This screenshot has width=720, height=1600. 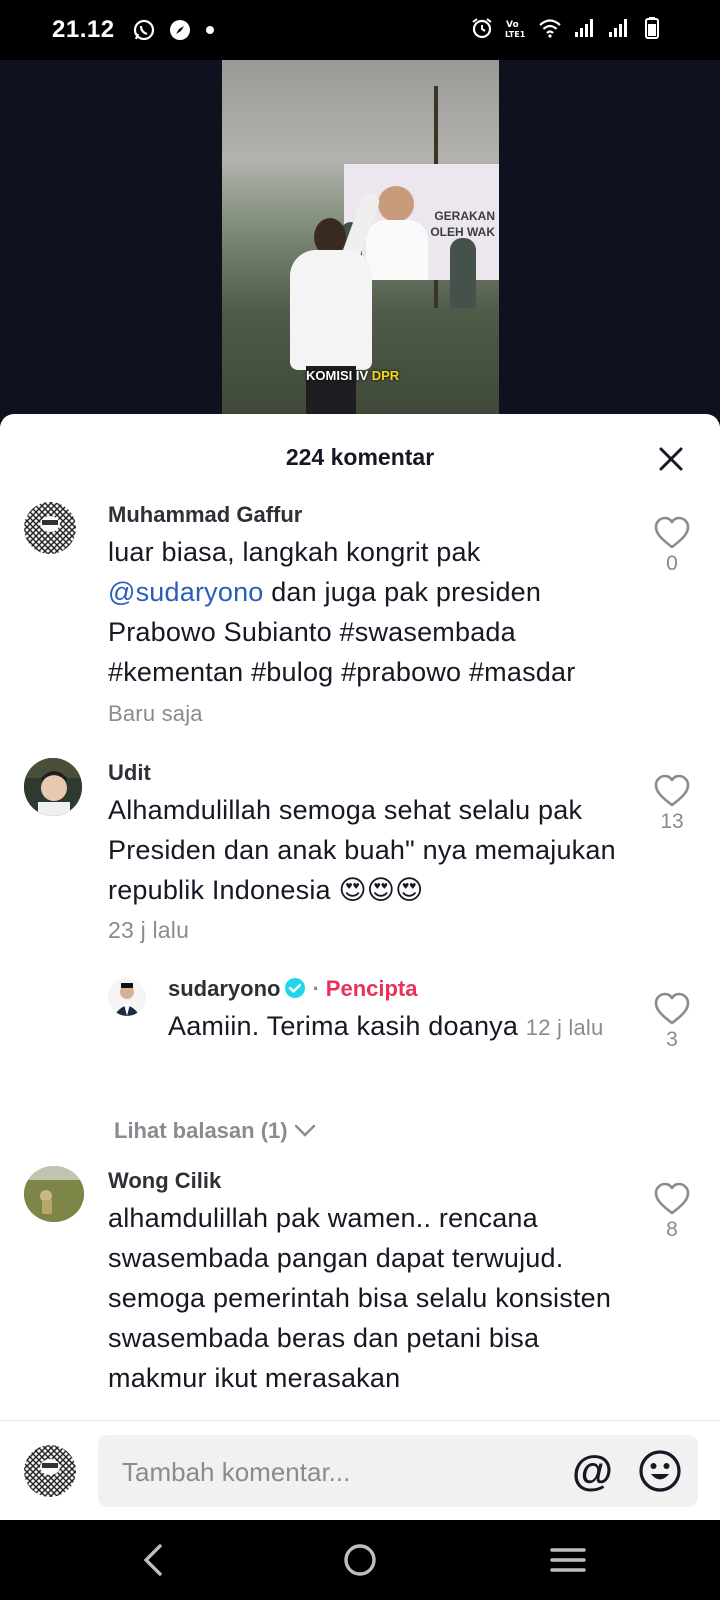 I want to click on reply-header: sudaryono · Pencipta, so click(x=293, y=989).